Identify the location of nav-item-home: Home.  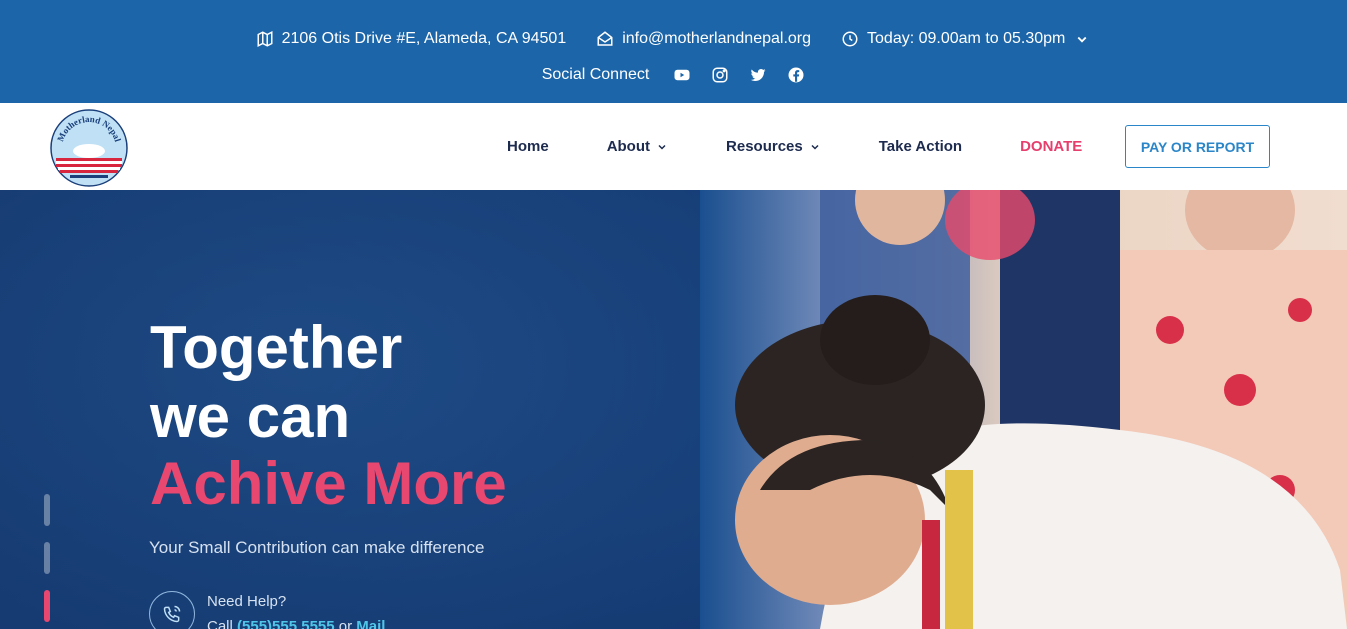
(528, 146).